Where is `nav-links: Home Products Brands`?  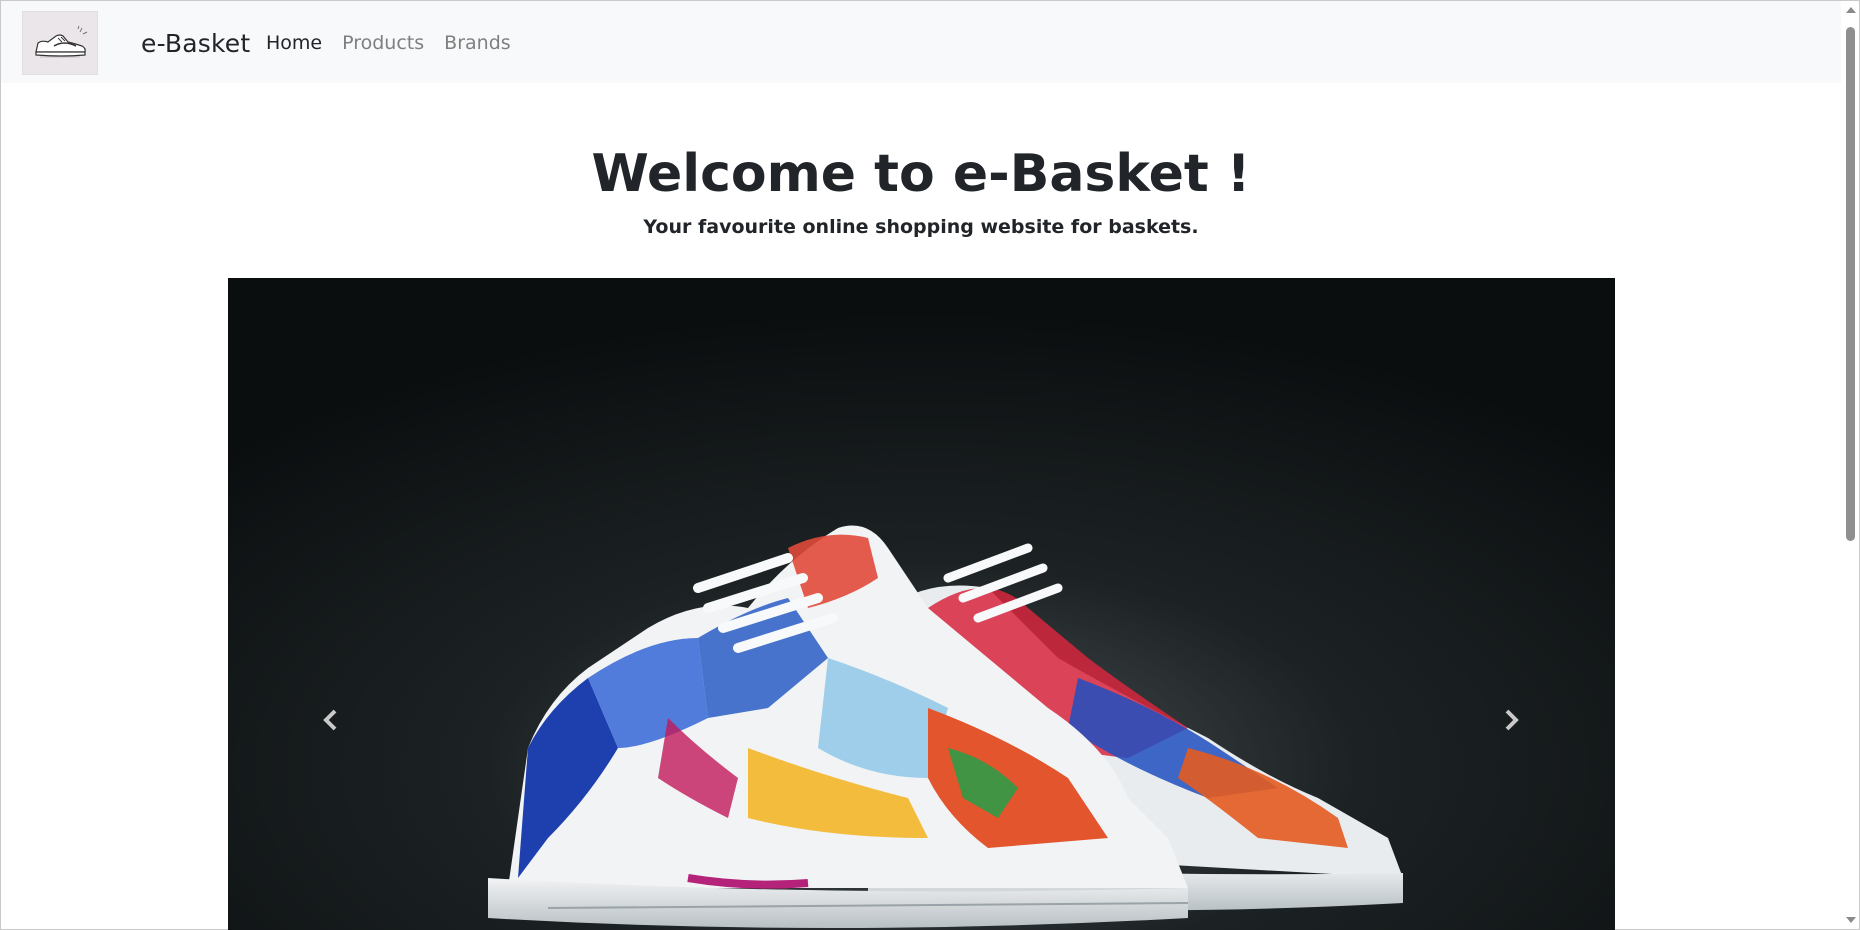
nav-links: Home Products Brands is located at coordinates (388, 43).